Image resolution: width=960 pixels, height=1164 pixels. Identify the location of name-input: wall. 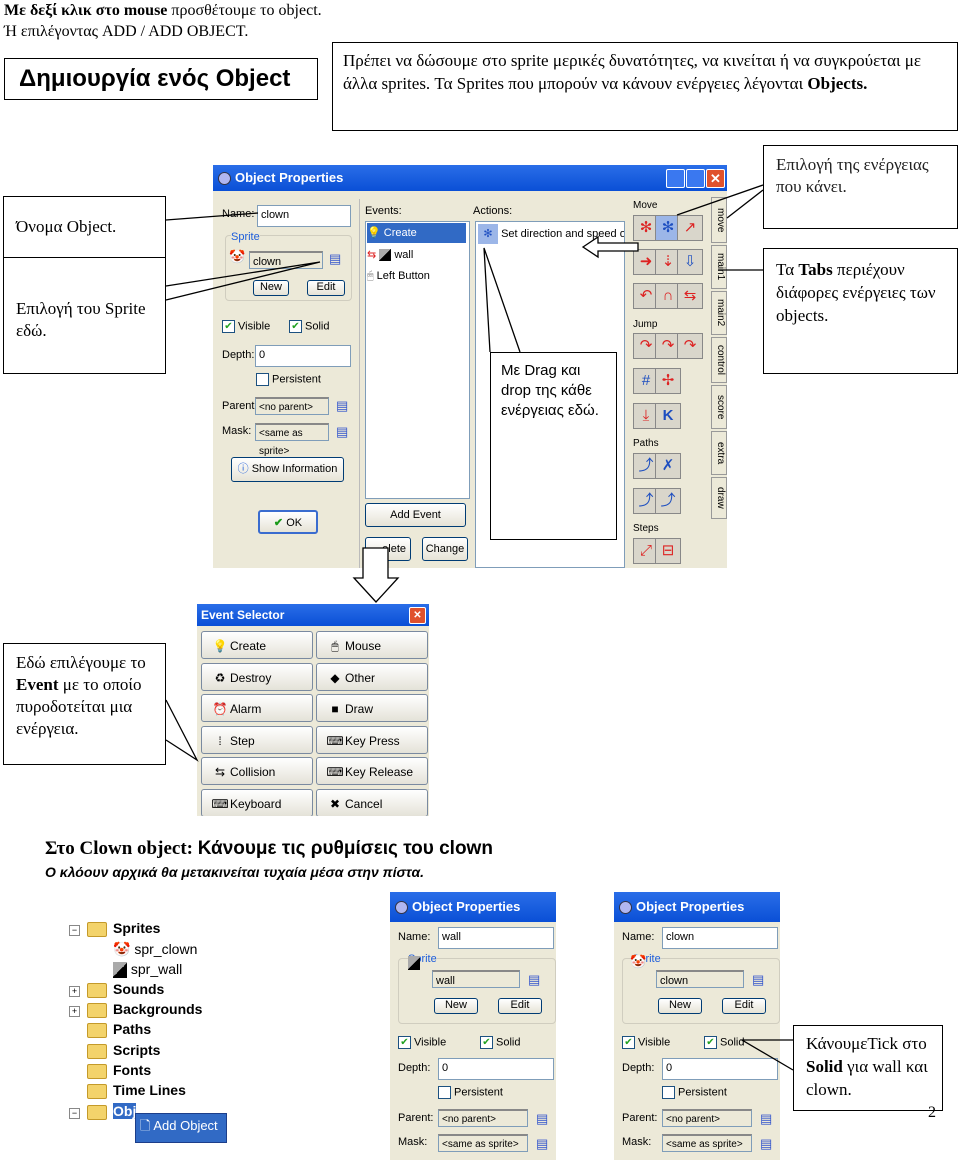
(496, 938).